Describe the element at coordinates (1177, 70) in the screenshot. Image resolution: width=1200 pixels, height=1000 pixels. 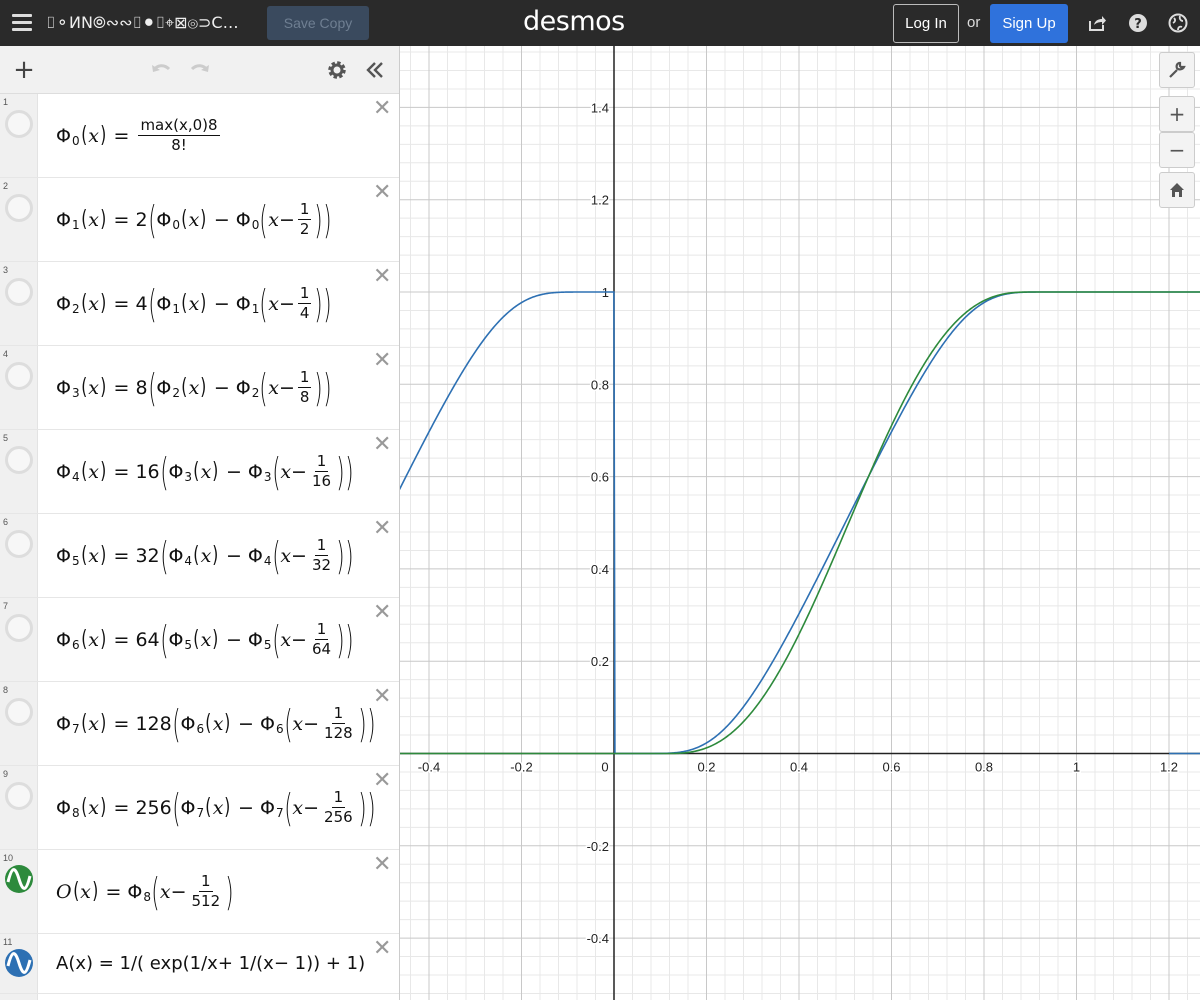
I see `graph-settings-wrench-icon` at that location.